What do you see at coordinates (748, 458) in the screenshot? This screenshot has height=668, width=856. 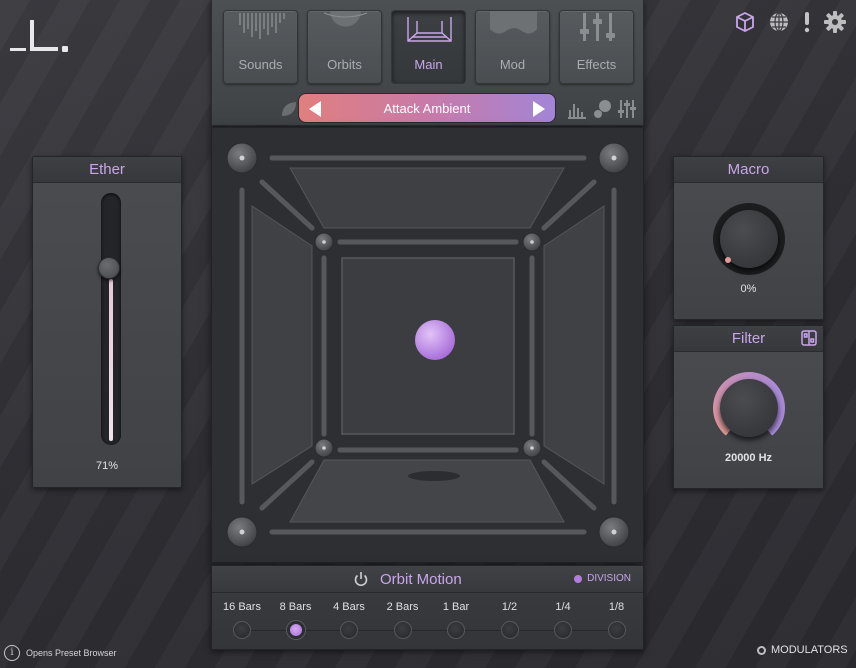 I see `filter-value: 20000 Hz` at bounding box center [748, 458].